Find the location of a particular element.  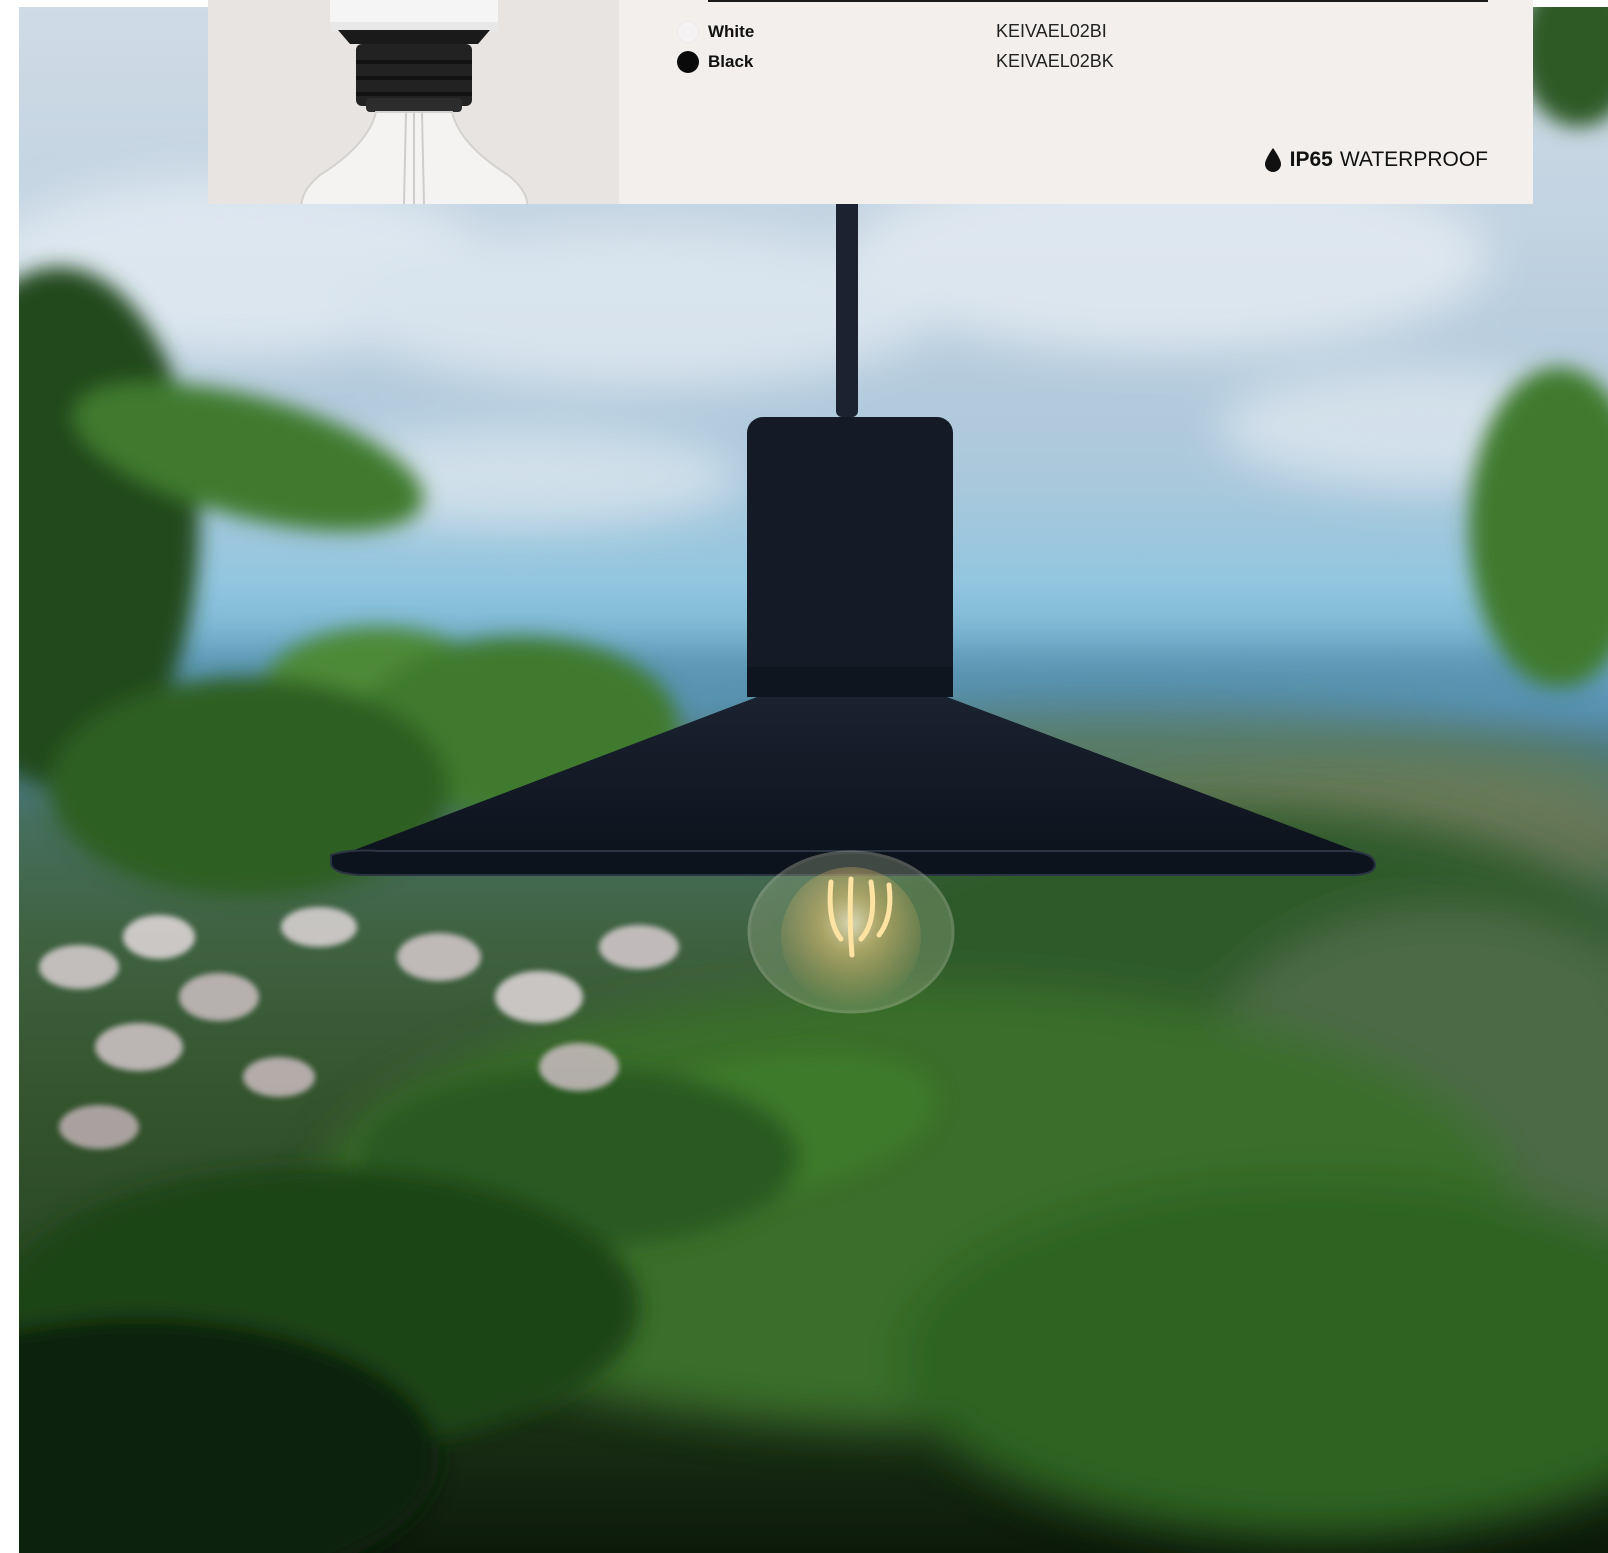

variant-color-name: Black is located at coordinates (731, 61).